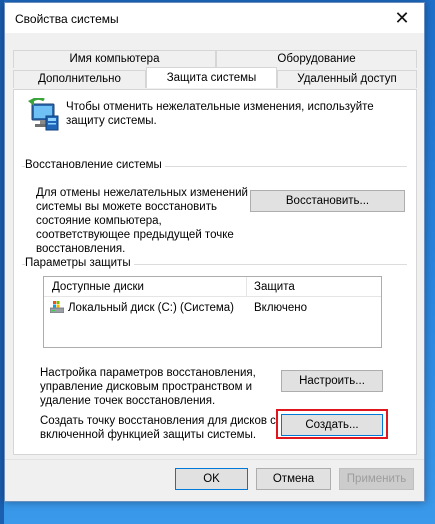 Image resolution: width=435 pixels, height=524 pixels. What do you see at coordinates (148, 373) in the screenshot?
I see `configure-desc-line1: Настройка параметров восстановления,` at bounding box center [148, 373].